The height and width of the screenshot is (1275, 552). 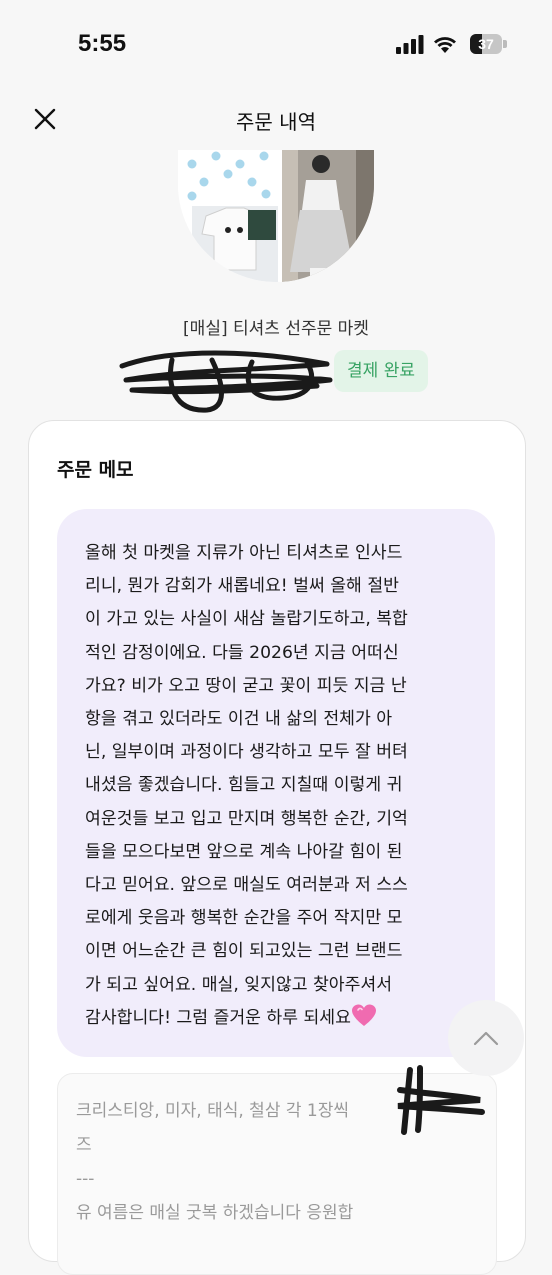 What do you see at coordinates (381, 371) in the screenshot?
I see `order-status-badge: 결제 완료` at bounding box center [381, 371].